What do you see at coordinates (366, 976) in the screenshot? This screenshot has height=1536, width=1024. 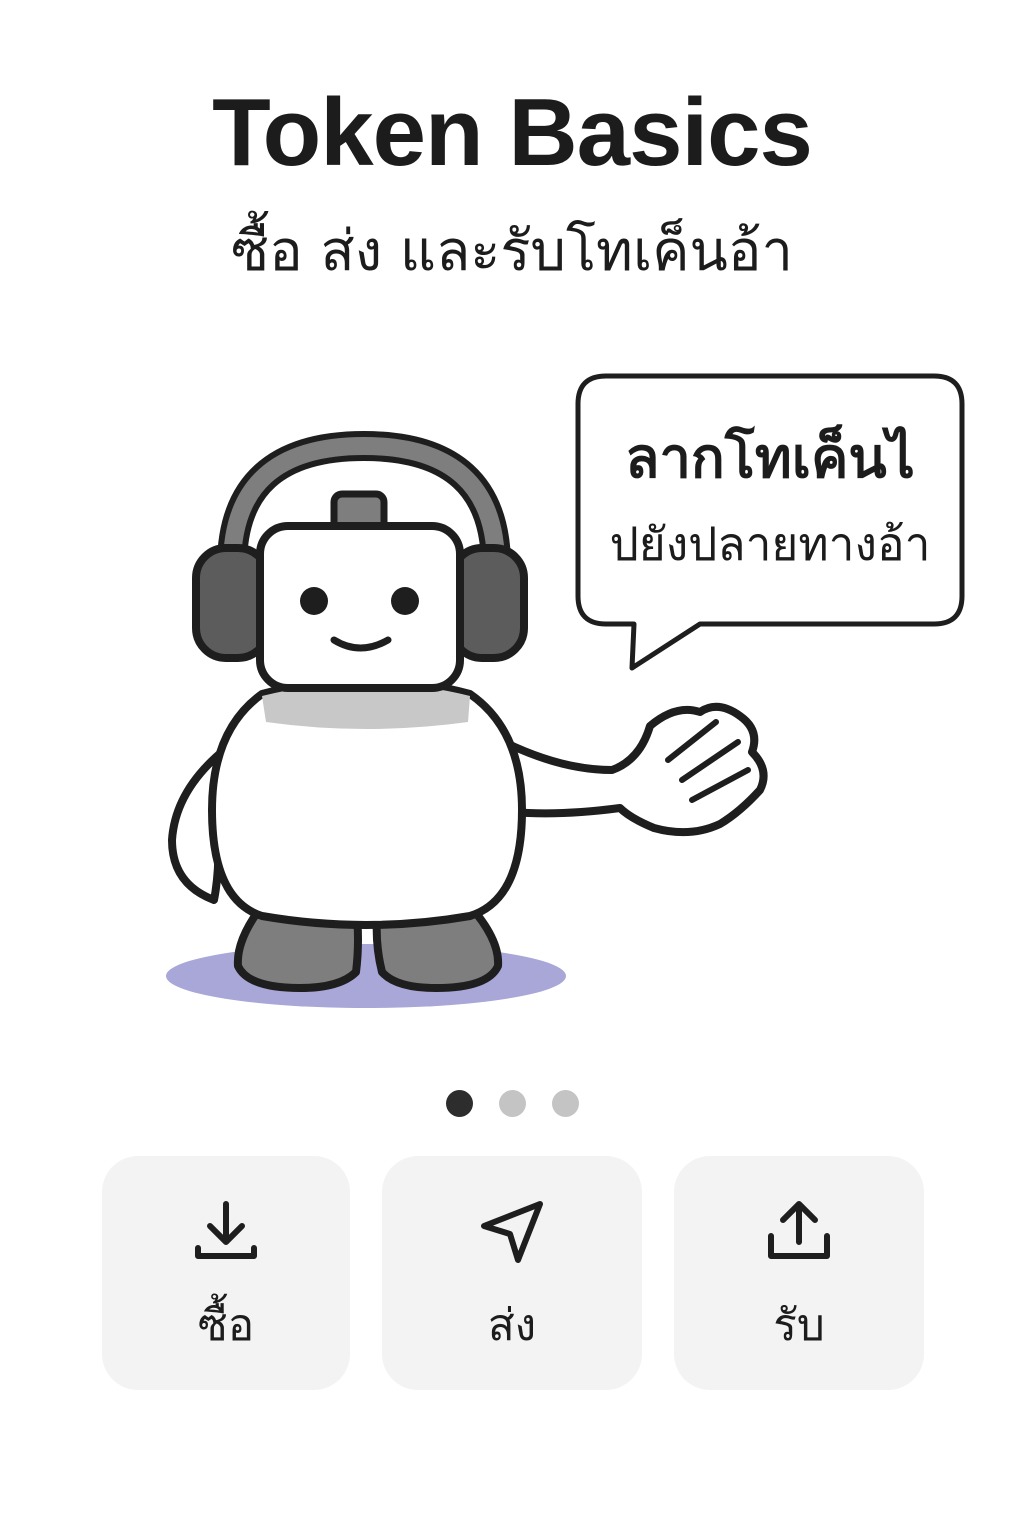 I see `ground-shadow` at bounding box center [366, 976].